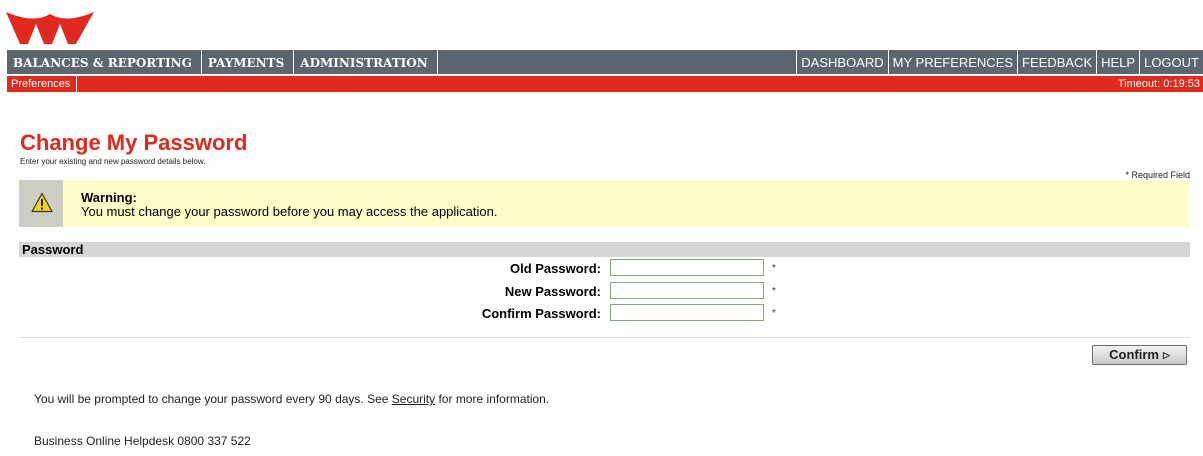  Describe the element at coordinates (109, 197) in the screenshot. I see `warning-title: Warning:` at that location.